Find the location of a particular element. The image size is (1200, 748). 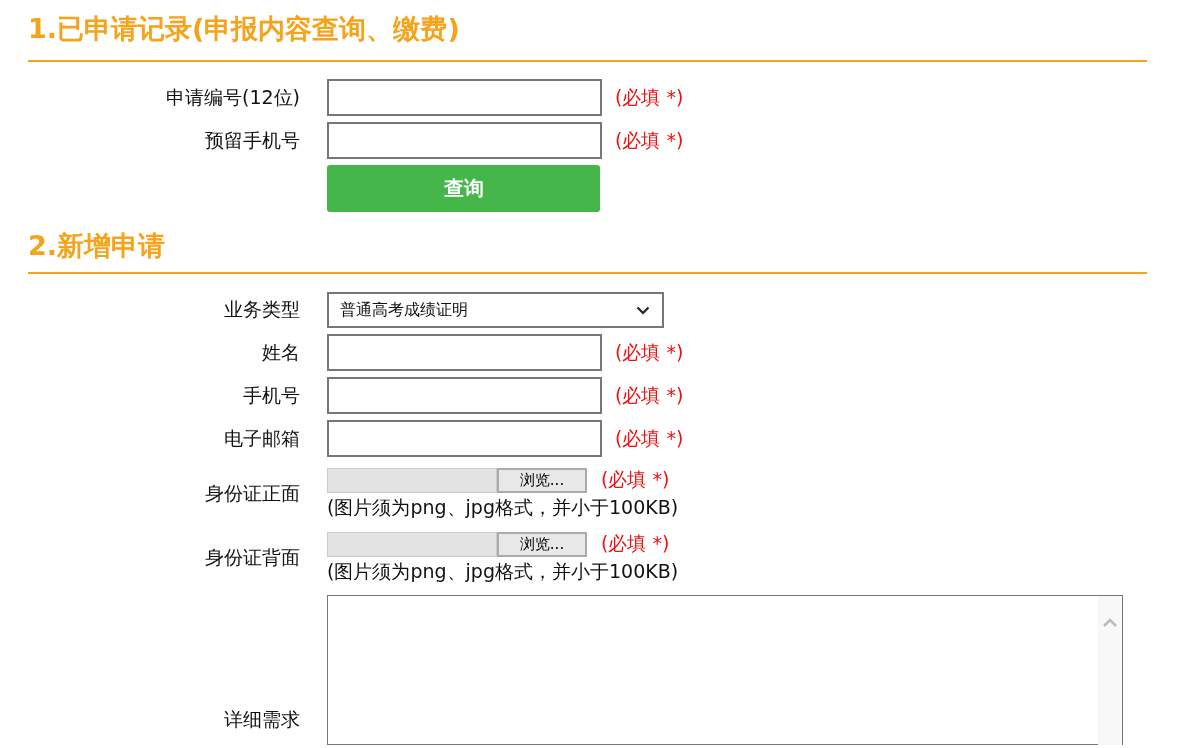

field-label: 详细需求 is located at coordinates (261, 719).